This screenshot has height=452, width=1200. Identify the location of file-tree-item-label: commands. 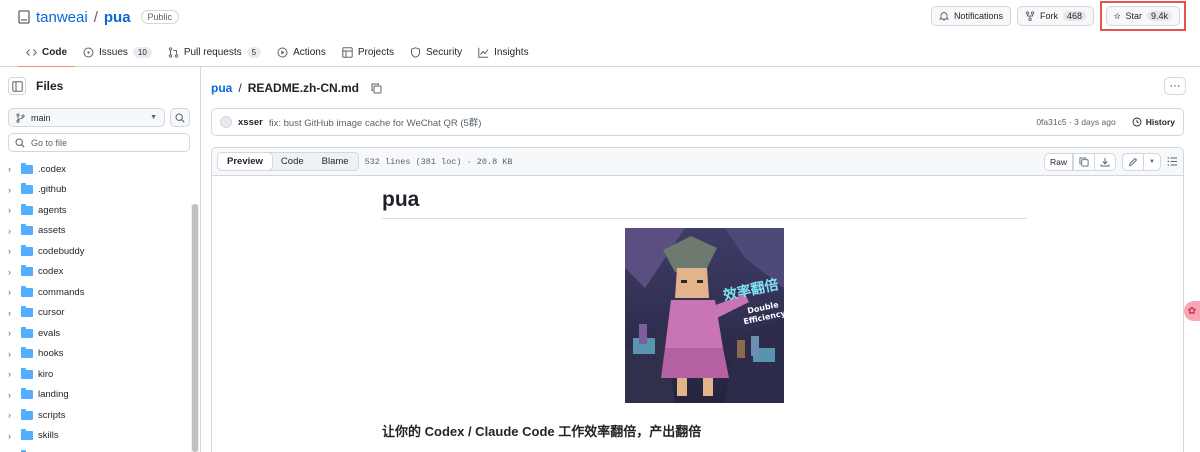
(61, 292).